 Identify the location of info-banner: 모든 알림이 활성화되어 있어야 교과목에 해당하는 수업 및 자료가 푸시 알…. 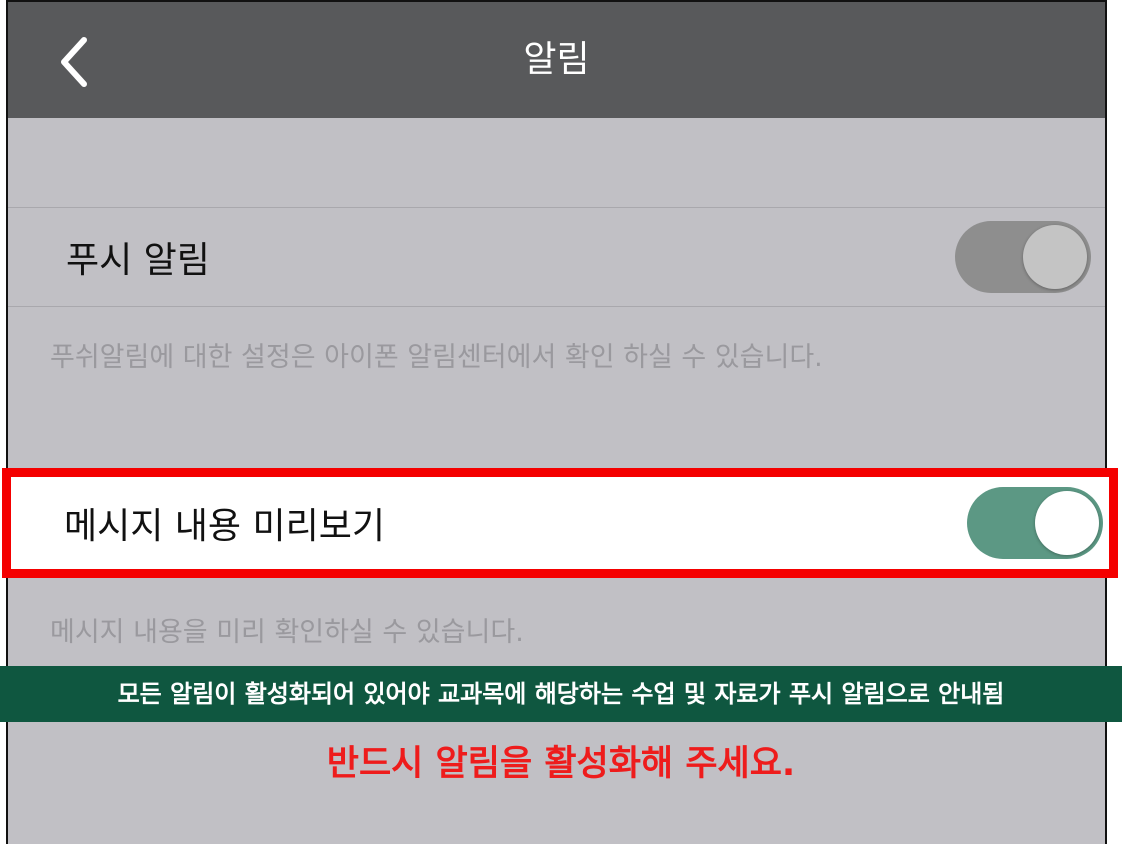
(561, 694).